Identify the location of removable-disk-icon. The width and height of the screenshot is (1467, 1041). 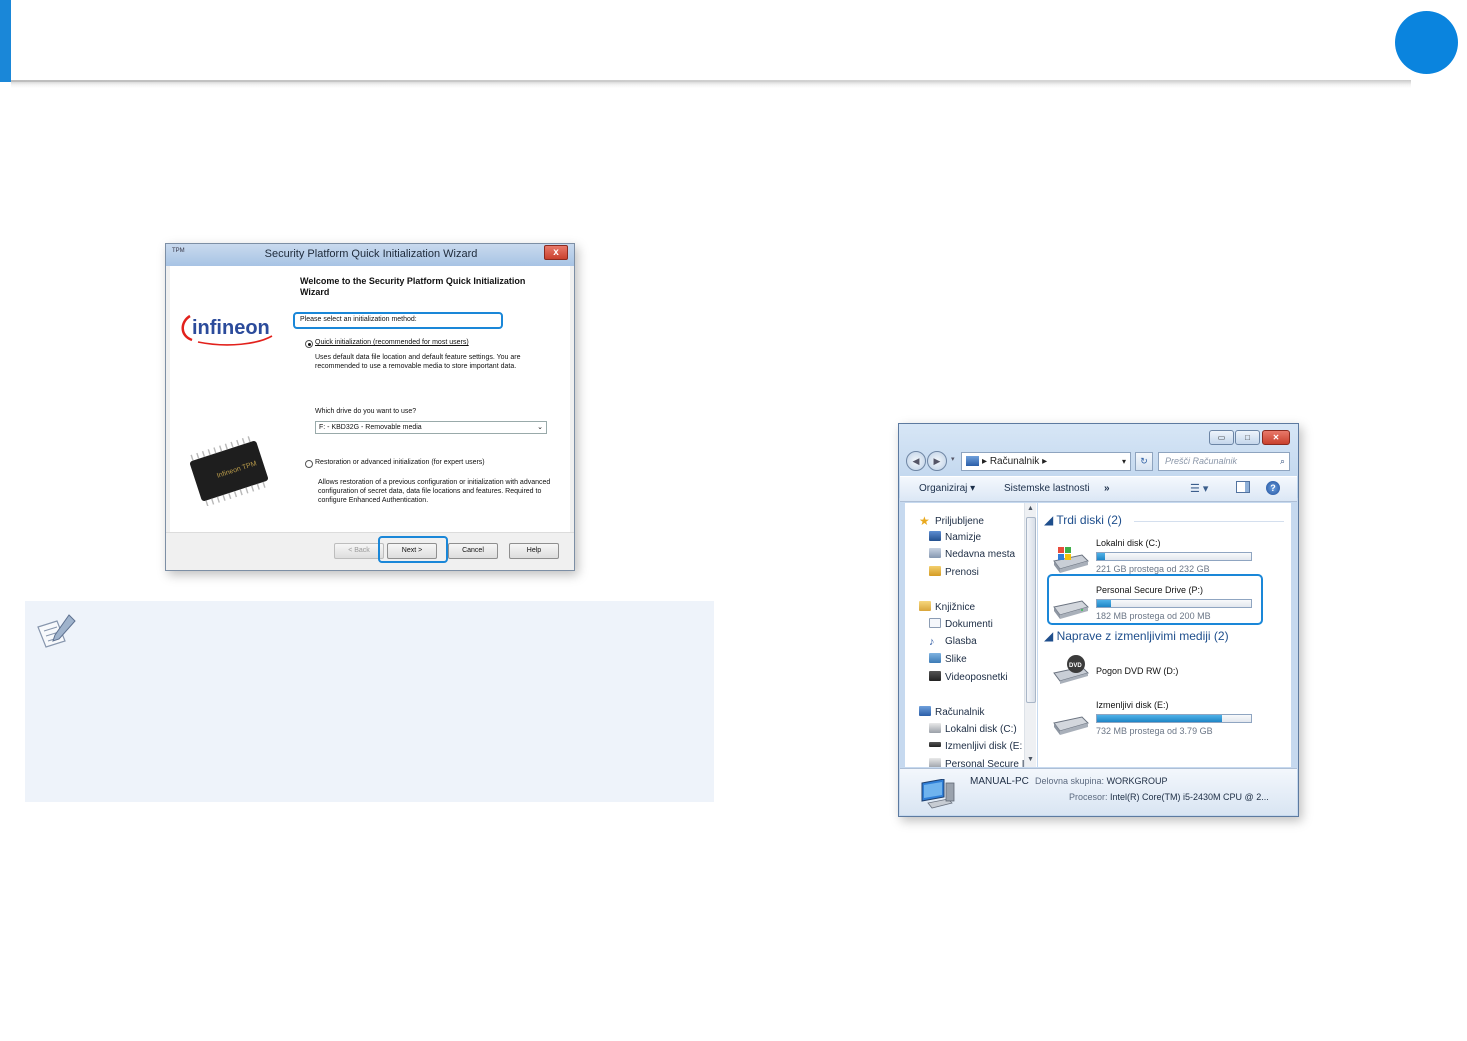
(935, 744).